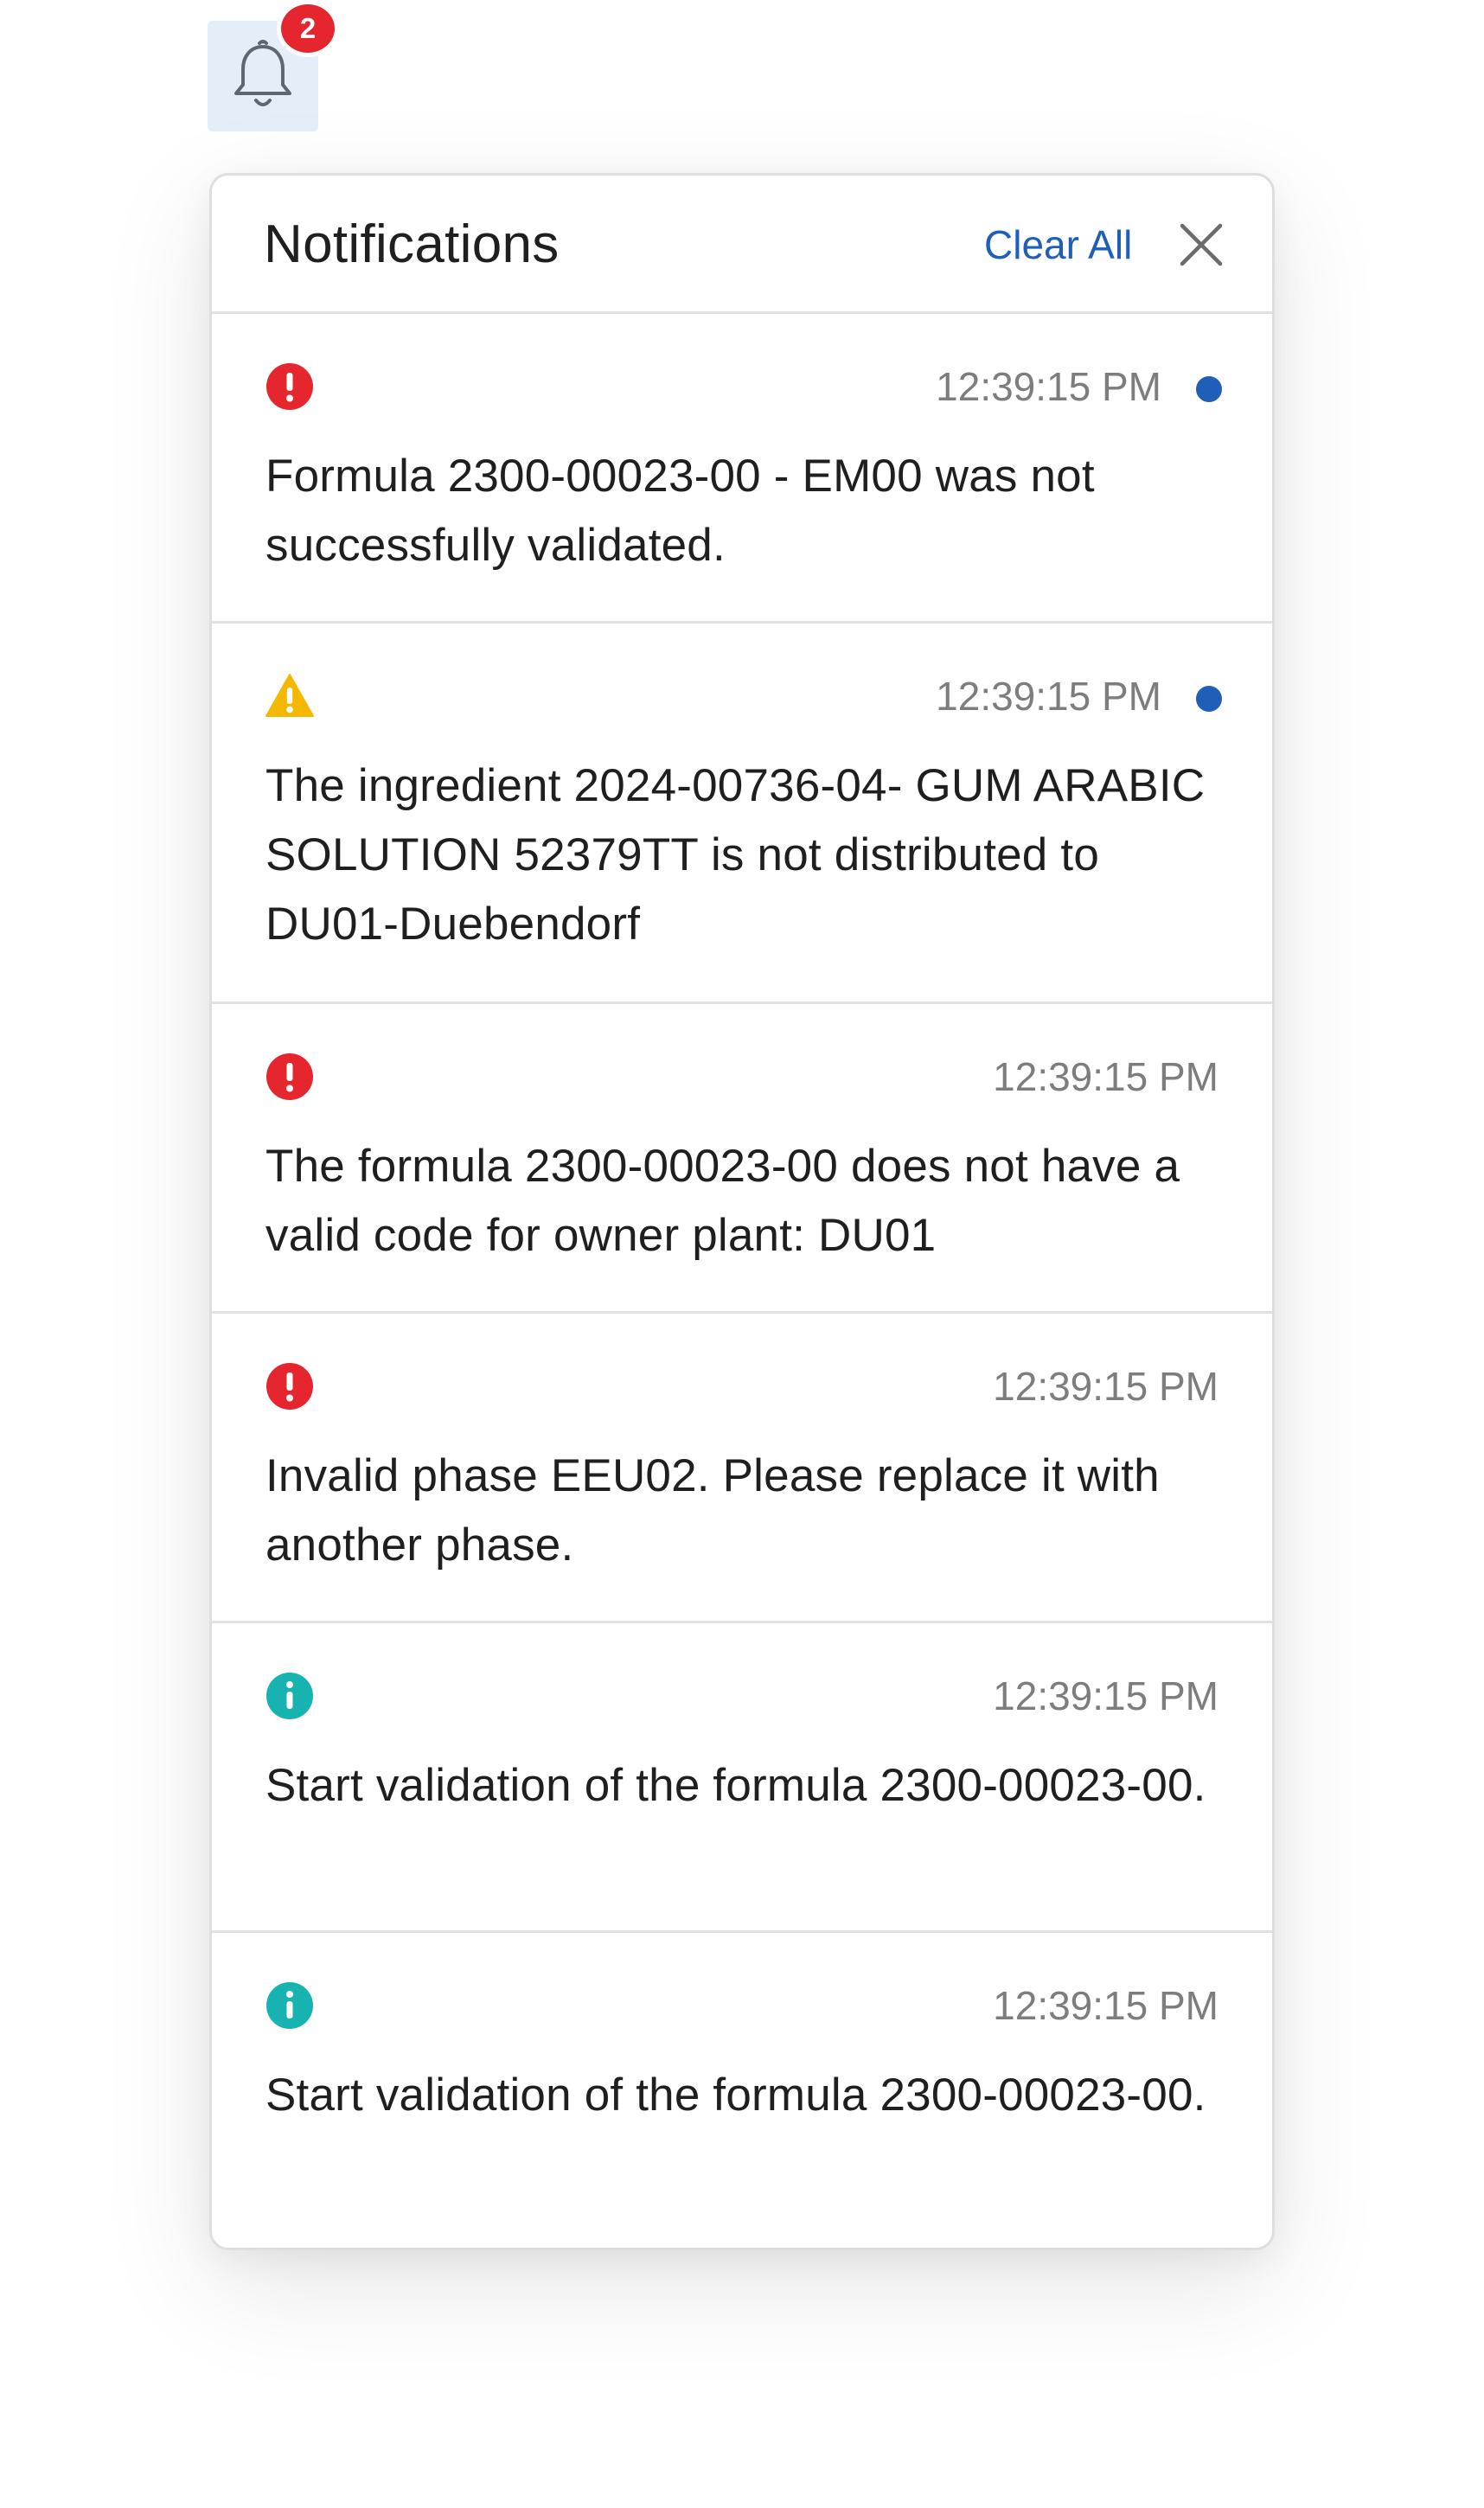 This screenshot has width=1484, height=2508. Describe the element at coordinates (289, 696) in the screenshot. I see `warning-icon` at that location.